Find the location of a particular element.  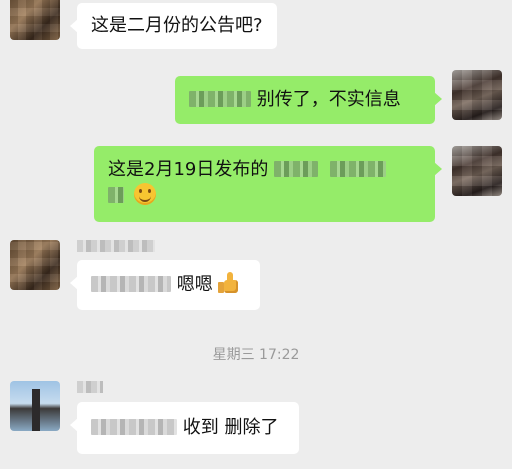

smile-emoji-icon is located at coordinates (144, 194).